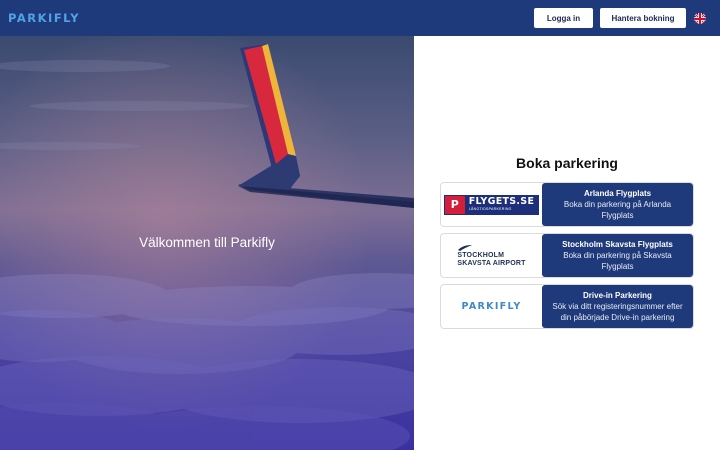 This screenshot has width=720, height=450. Describe the element at coordinates (360, 18) in the screenshot. I see `top-navigation-bar: PARKIFLY Logga in Hantera bokning` at that location.